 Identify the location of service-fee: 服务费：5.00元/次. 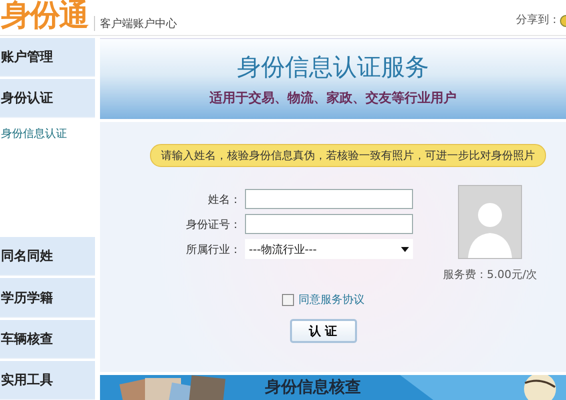
(490, 274).